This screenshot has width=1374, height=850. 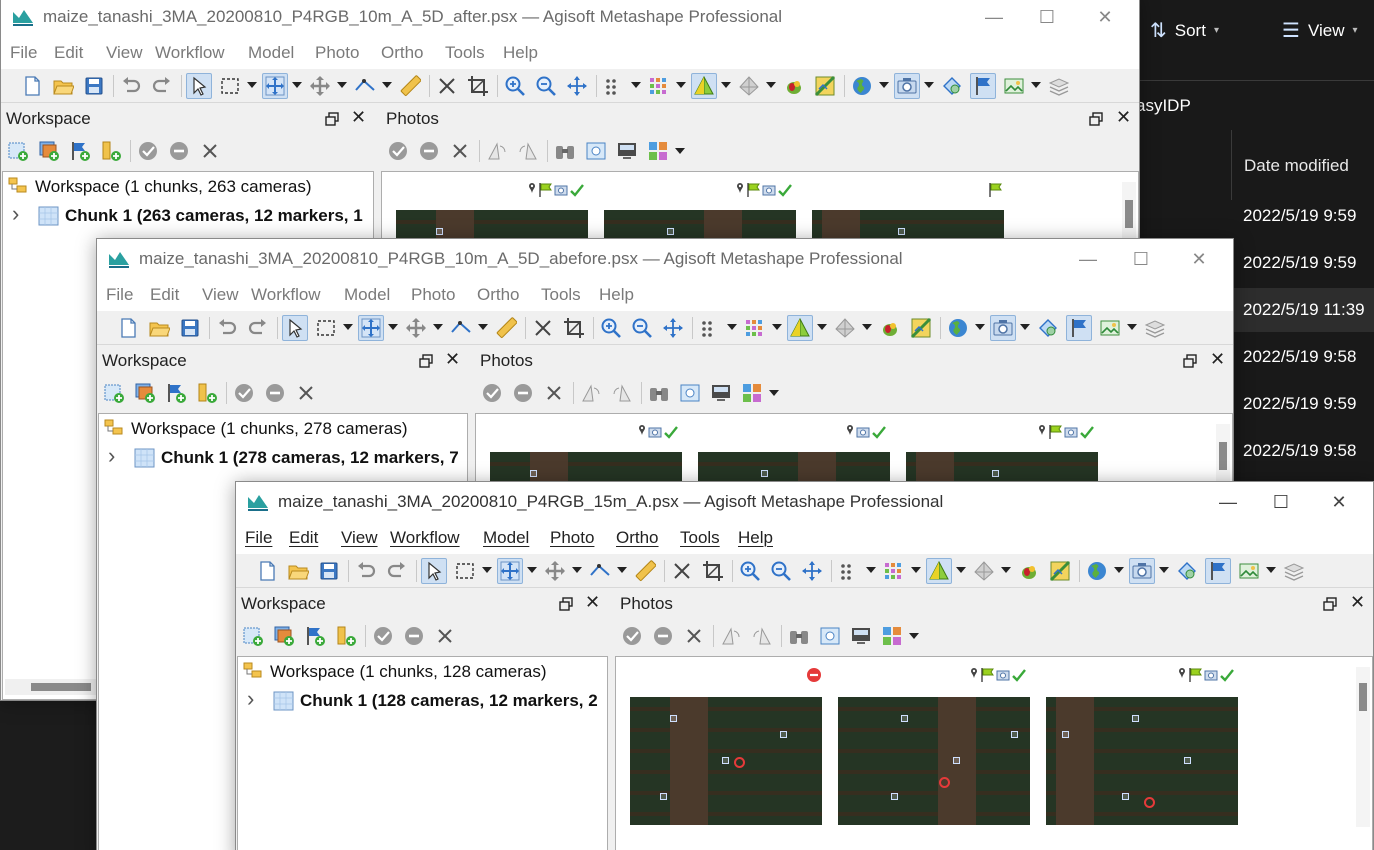 I want to click on photo-frame-icon, so click(x=596, y=151).